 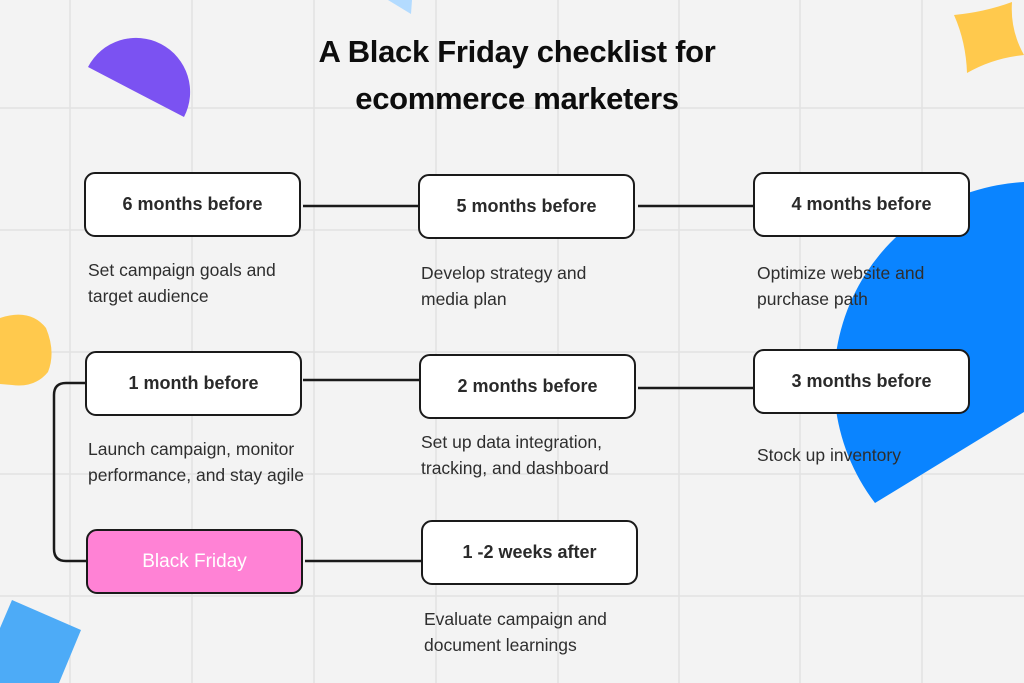 I want to click on desc-line: Set campaign goals and, so click(x=182, y=270).